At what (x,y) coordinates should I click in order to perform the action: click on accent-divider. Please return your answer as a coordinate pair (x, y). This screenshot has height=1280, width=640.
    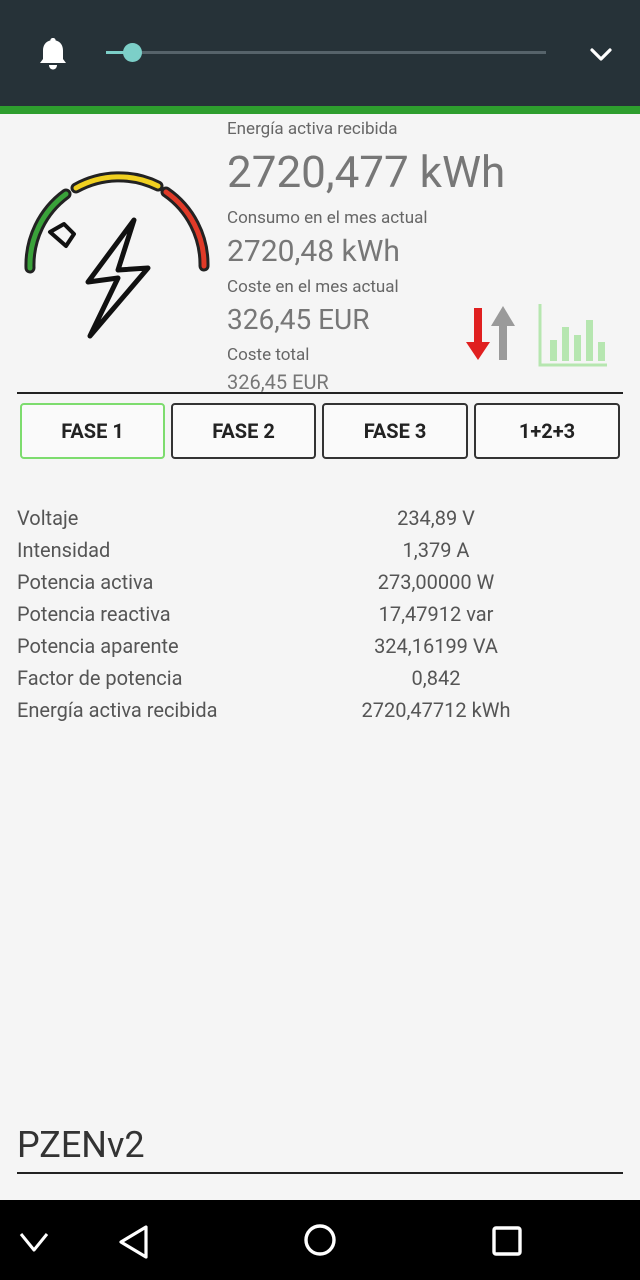
    Looking at the image, I should click on (320, 110).